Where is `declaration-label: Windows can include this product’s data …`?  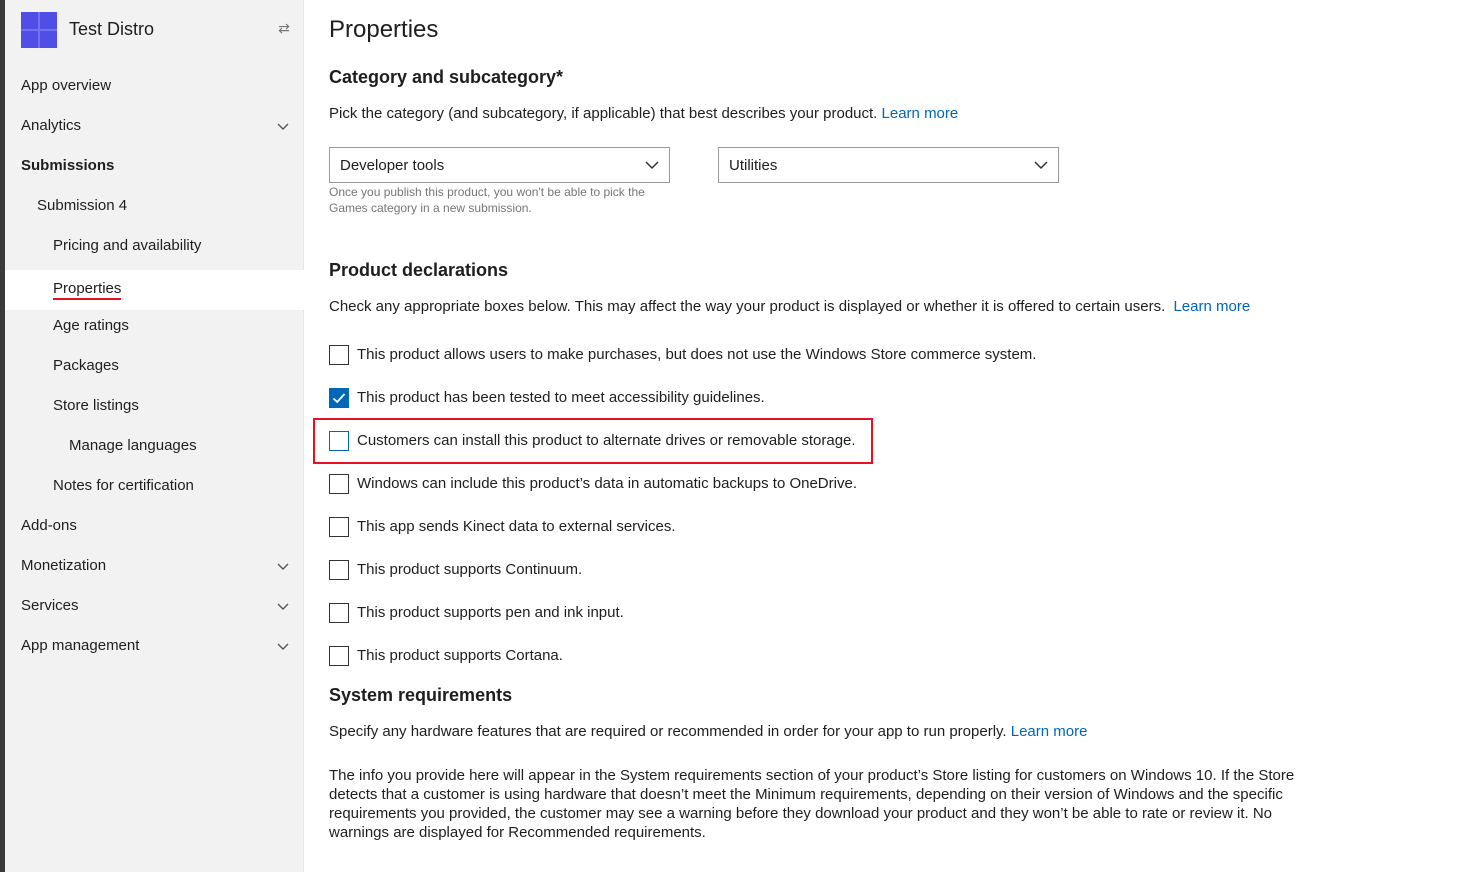 declaration-label: Windows can include this product’s data … is located at coordinates (607, 483).